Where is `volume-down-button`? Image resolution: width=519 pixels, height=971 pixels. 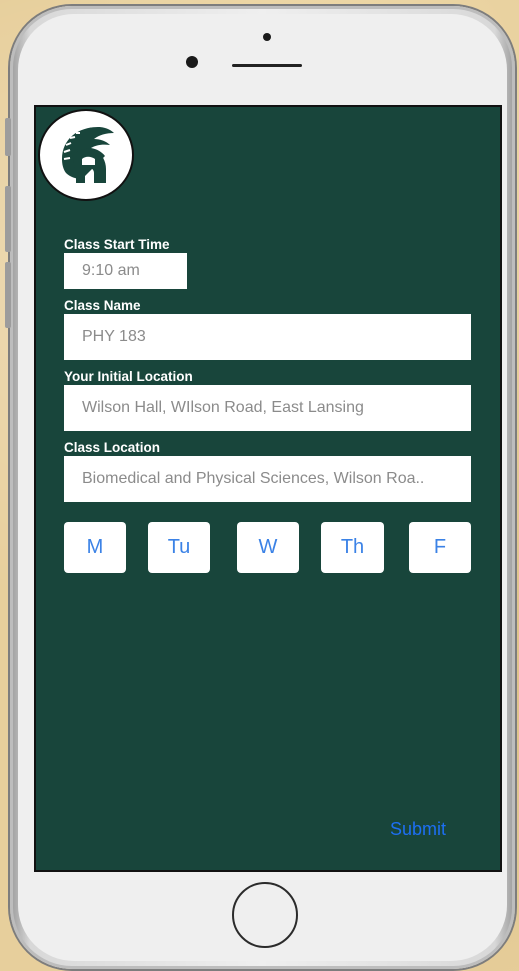 volume-down-button is located at coordinates (8, 295).